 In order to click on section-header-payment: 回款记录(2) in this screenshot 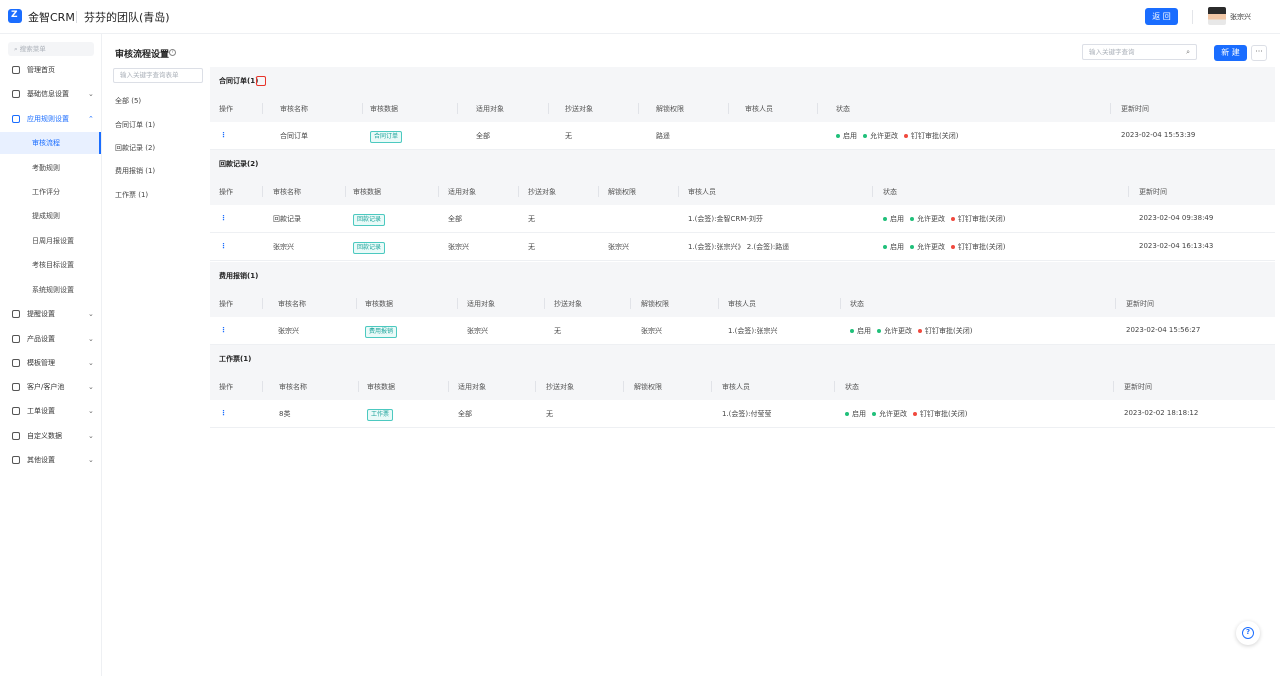, I will do `click(742, 164)`.